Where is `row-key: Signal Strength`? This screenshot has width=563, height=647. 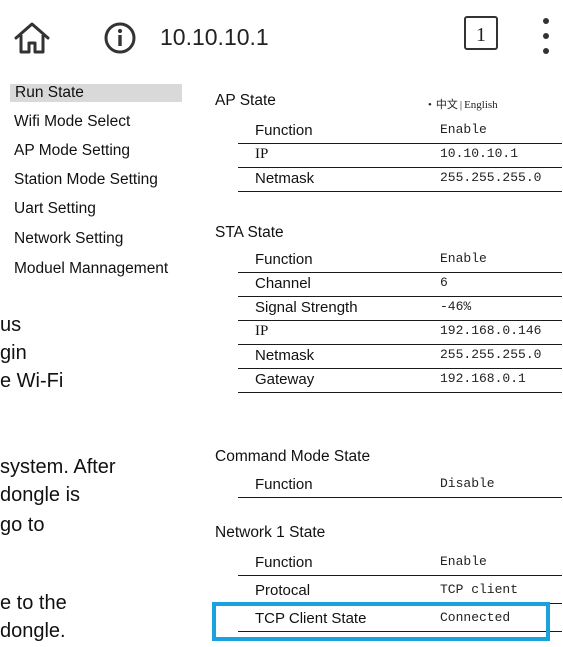
row-key: Signal Strength is located at coordinates (306, 307).